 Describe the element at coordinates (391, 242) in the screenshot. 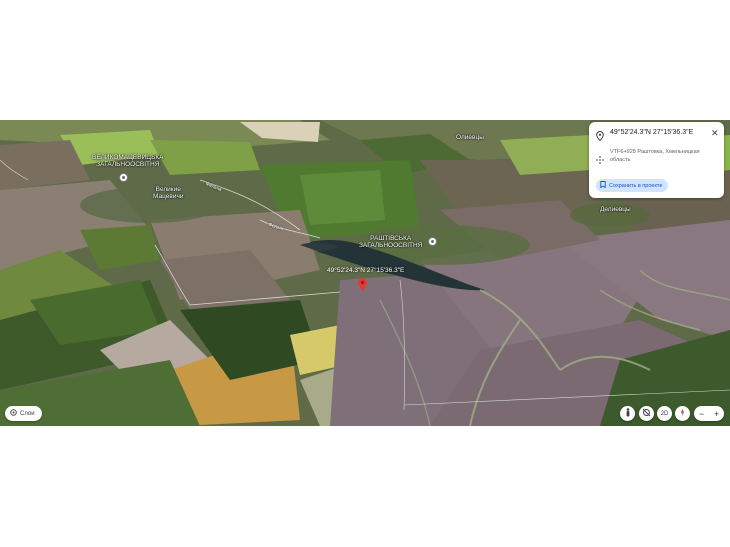

I see `place-label-rashtivska-school: РАШТІВСЬКА ЗАГАЛЬНООСВІТНЯ` at that location.